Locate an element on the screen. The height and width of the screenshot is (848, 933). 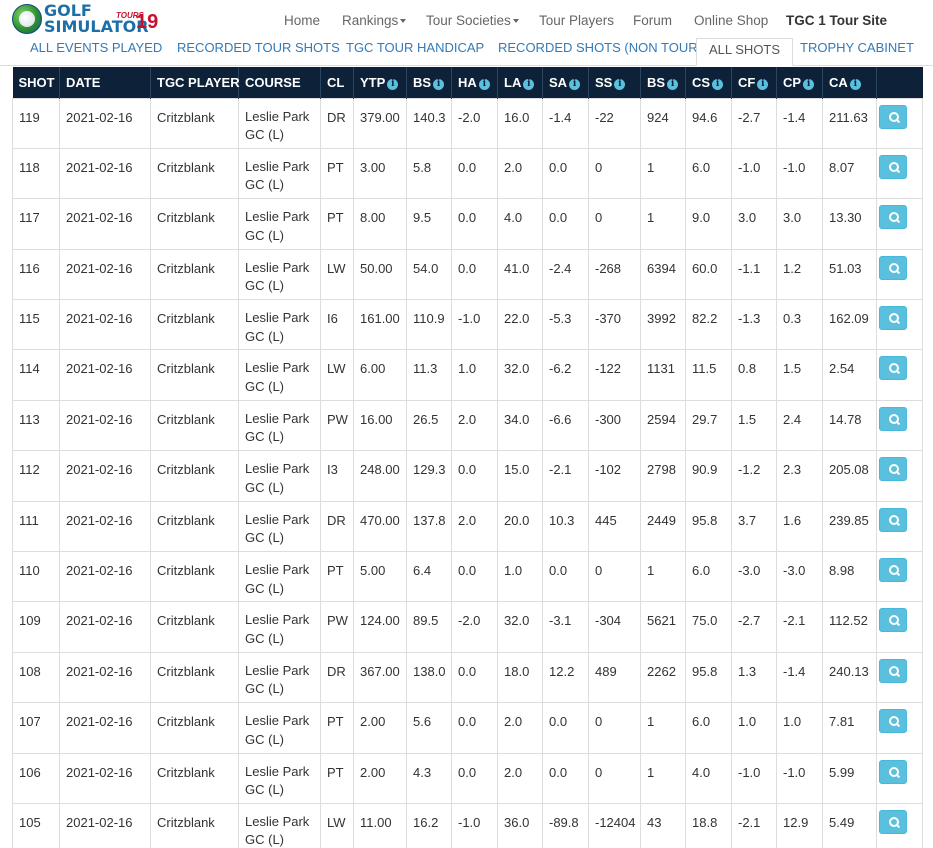
cell-ca: 51.03 is located at coordinates (849, 274).